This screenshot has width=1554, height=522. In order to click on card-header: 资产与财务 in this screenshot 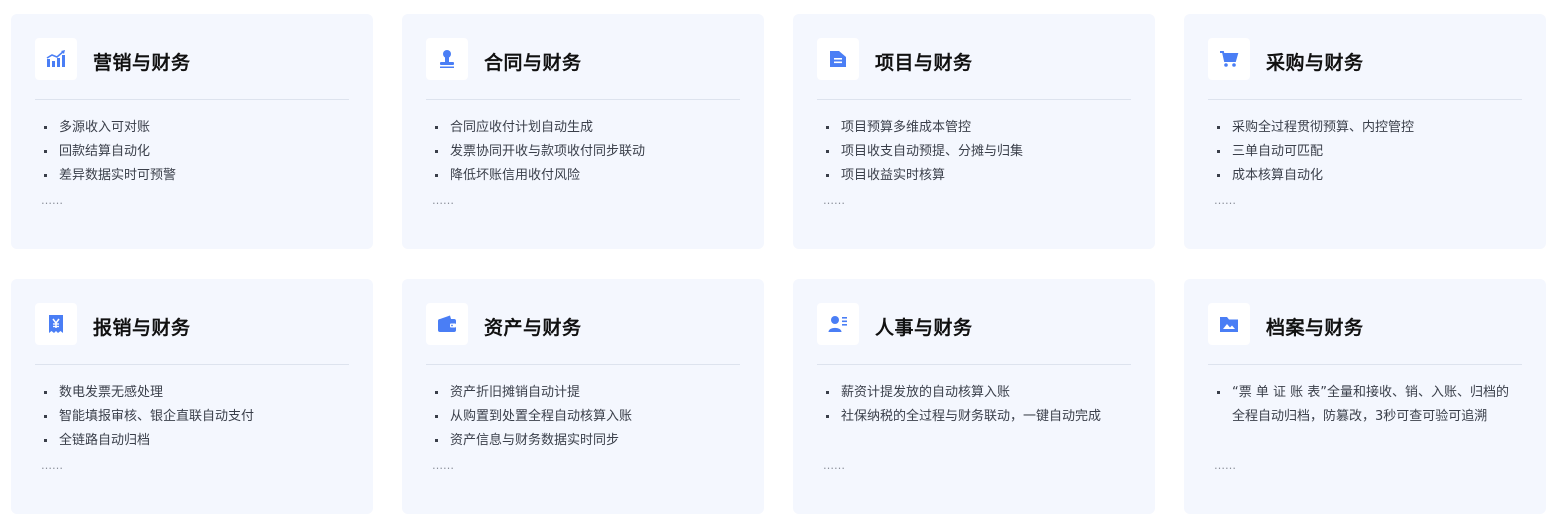, I will do `click(583, 334)`.